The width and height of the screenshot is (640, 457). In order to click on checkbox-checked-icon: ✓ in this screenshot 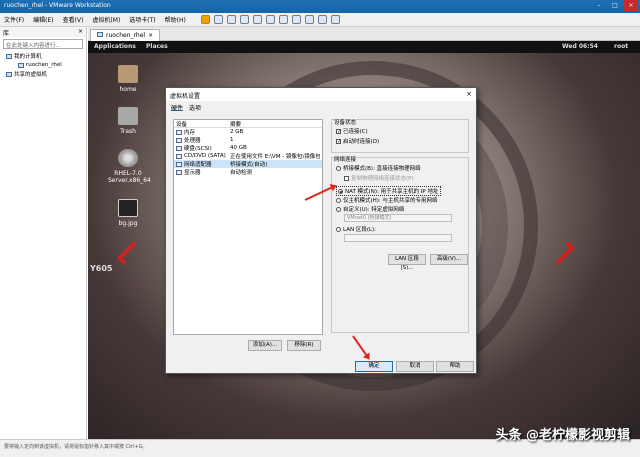, I will do `click(339, 131)`.